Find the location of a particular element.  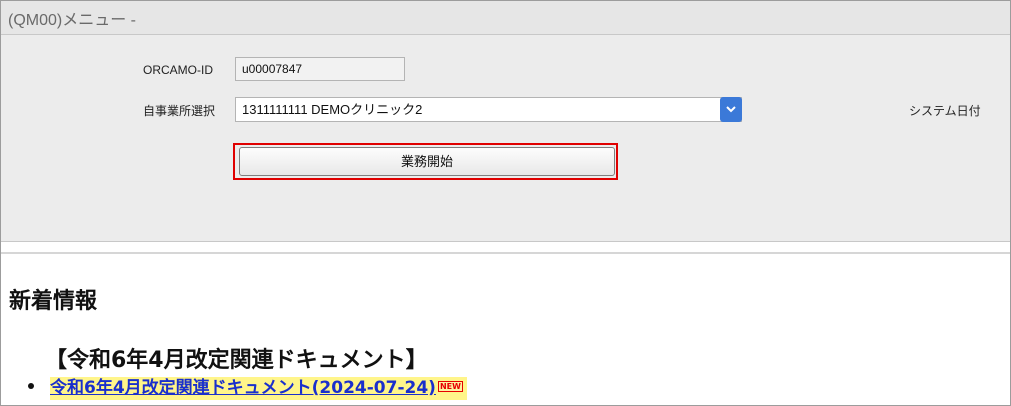

list-item: 令和6年4月改定関連ドキュメント(2024-07-24) NEW is located at coordinates (258, 388).